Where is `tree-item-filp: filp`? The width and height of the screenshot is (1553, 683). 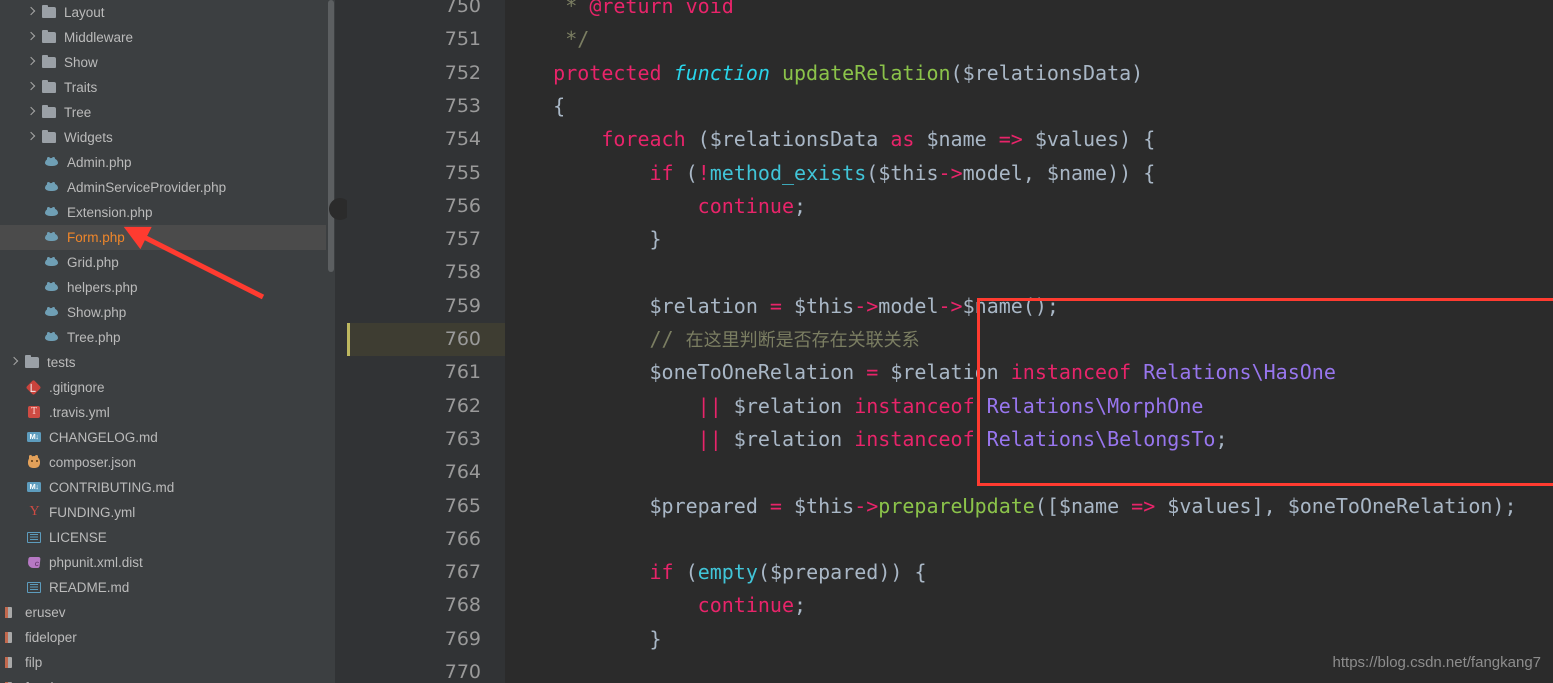
tree-item-filp: filp is located at coordinates (167, 662).